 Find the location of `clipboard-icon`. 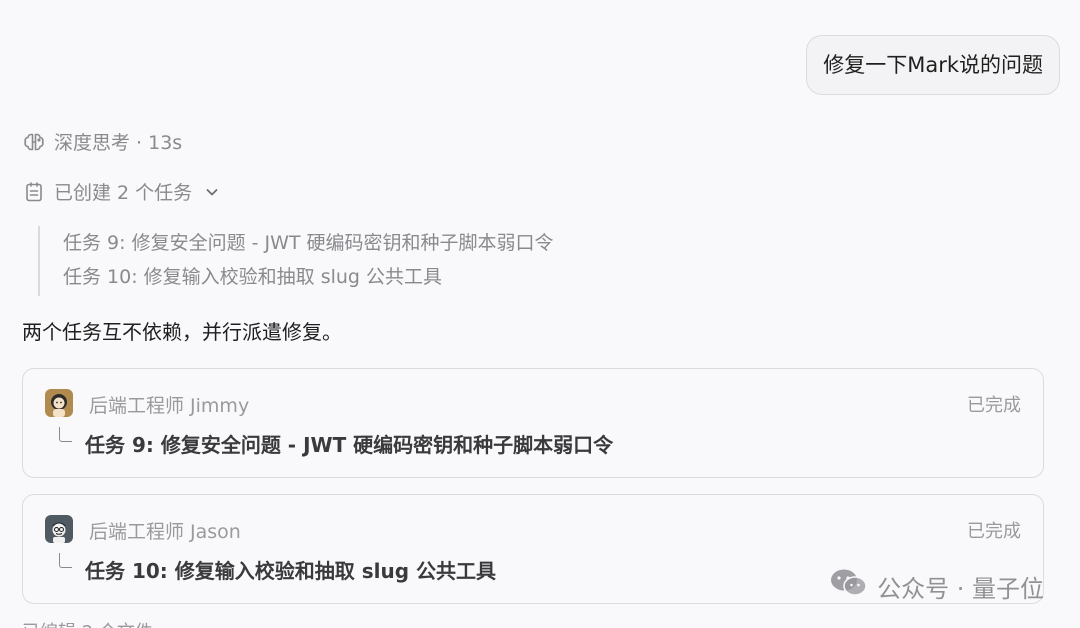

clipboard-icon is located at coordinates (34, 192).